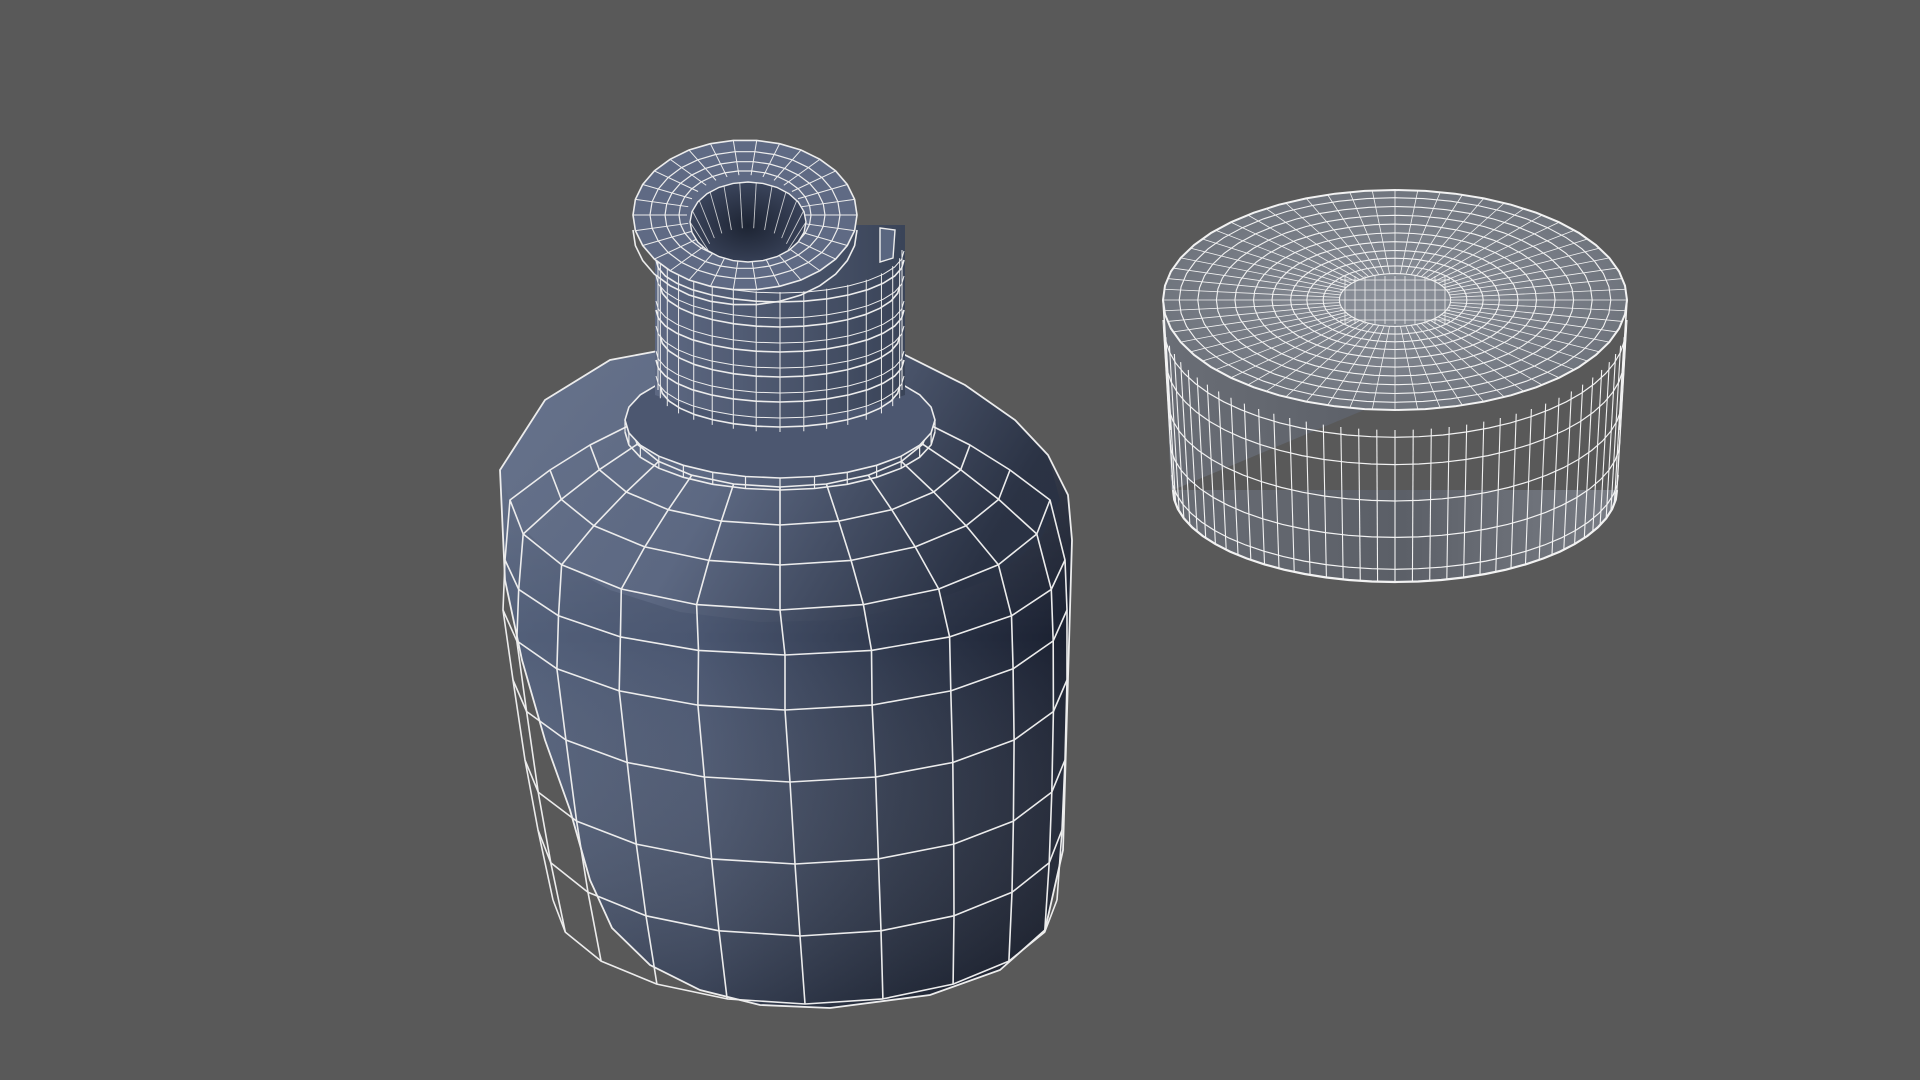 The image size is (1920, 1080). I want to click on thread-tab, so click(887, 245).